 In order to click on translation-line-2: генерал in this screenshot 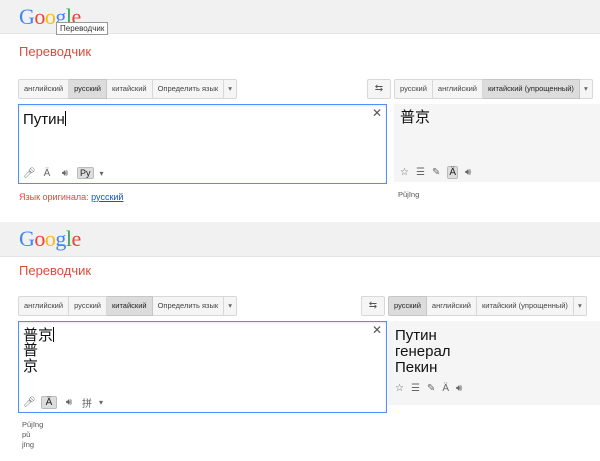, I will do `click(423, 351)`.